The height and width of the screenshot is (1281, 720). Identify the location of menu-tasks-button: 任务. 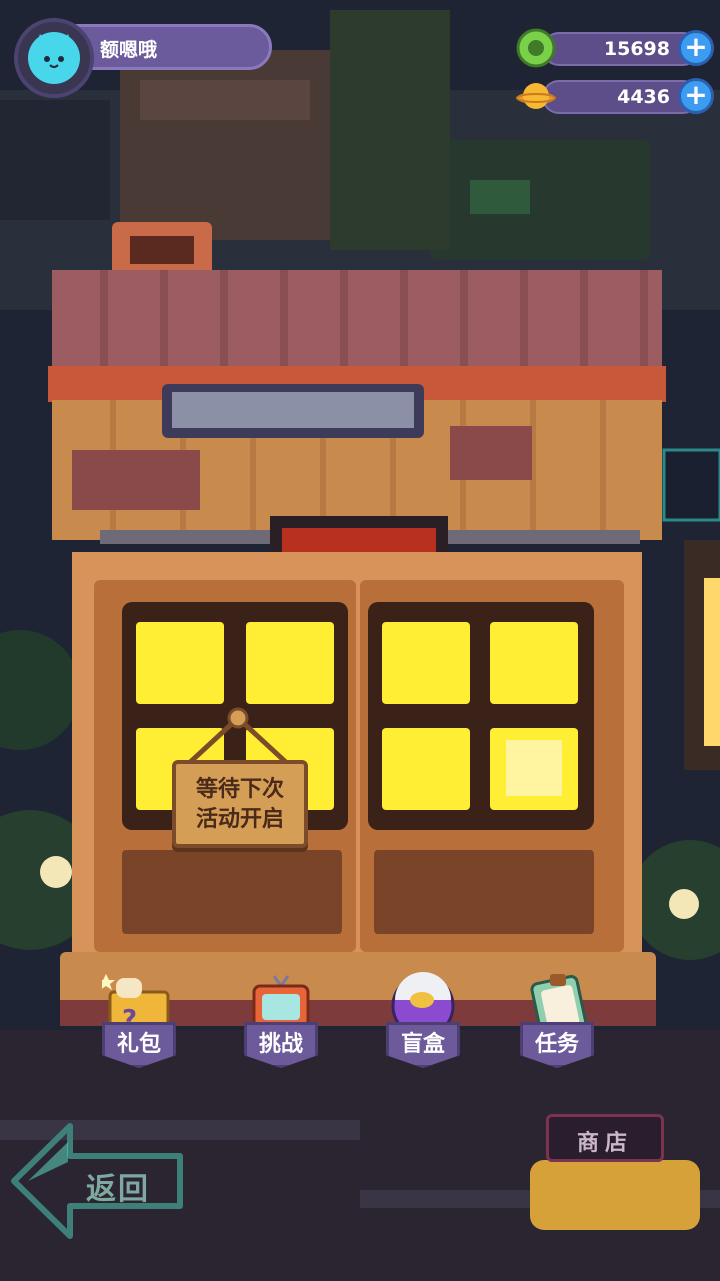
(557, 1025).